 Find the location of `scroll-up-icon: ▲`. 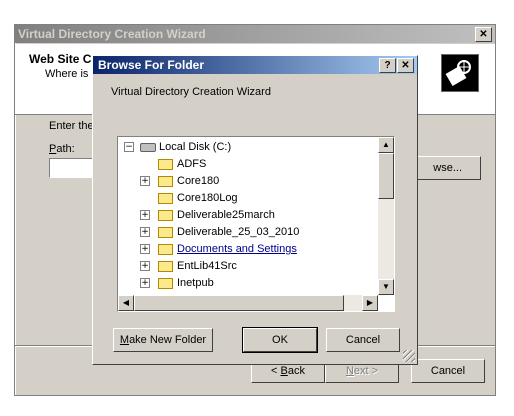

scroll-up-icon: ▲ is located at coordinates (386, 145).